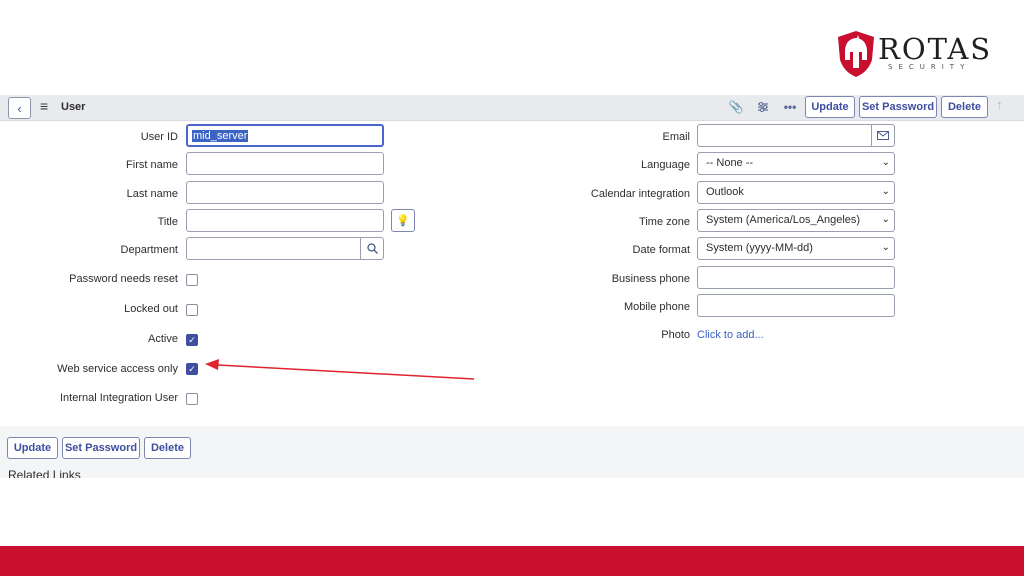 This screenshot has width=1024, height=576. Describe the element at coordinates (512, 561) in the screenshot. I see `brand-accent-band` at that location.